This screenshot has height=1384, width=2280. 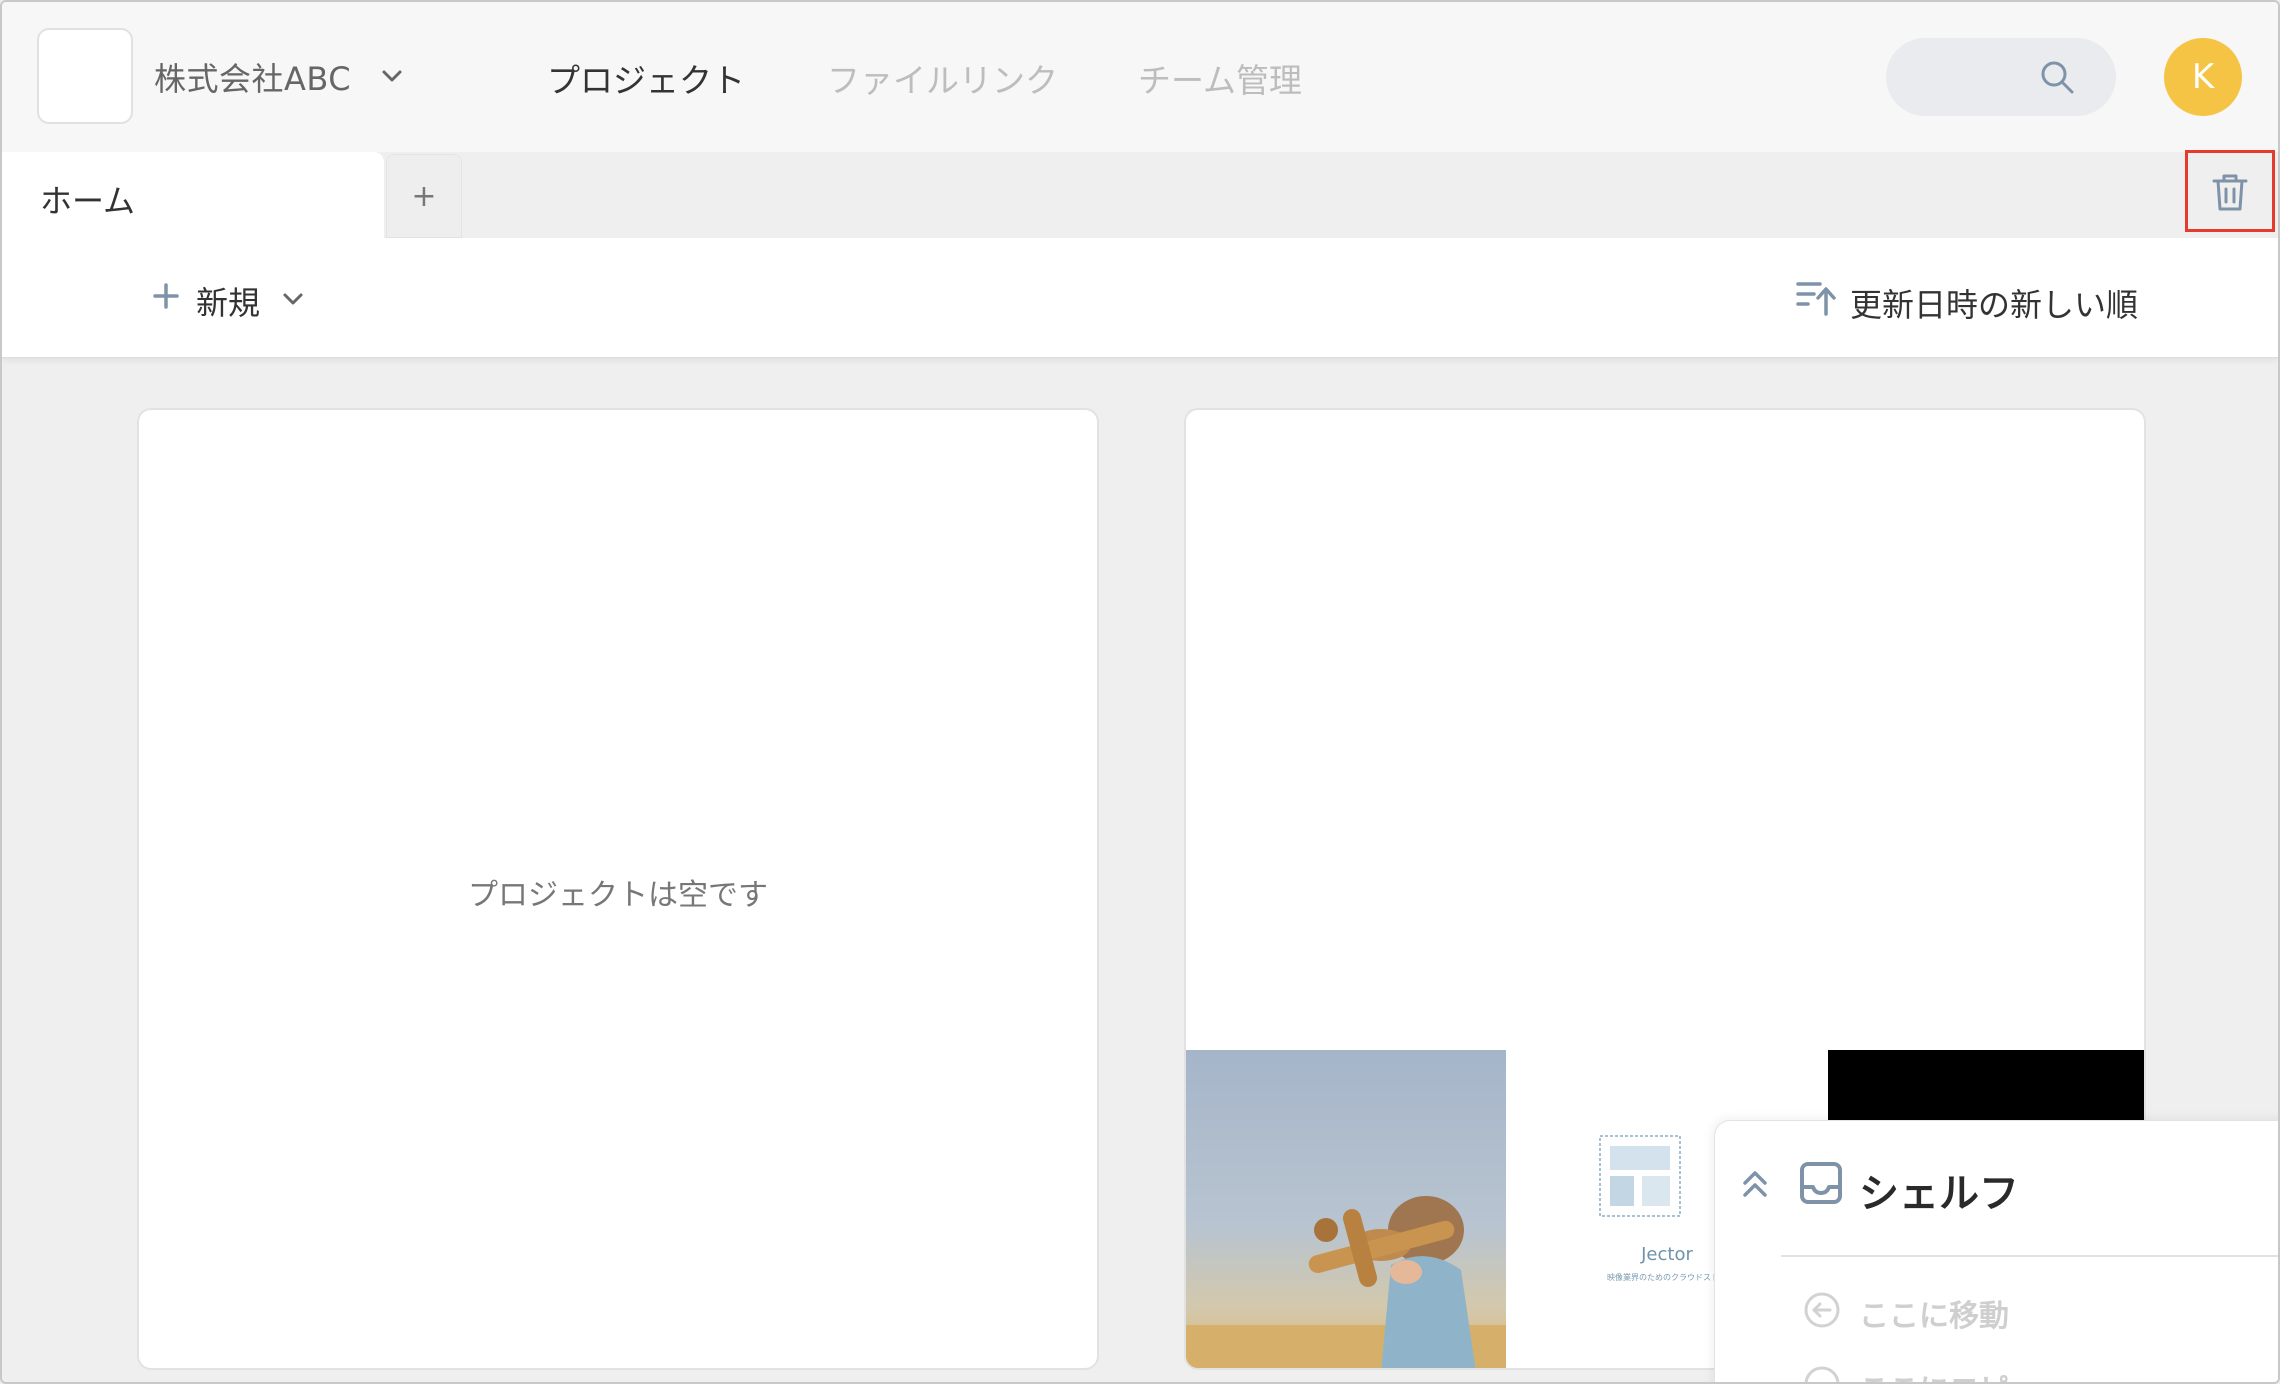 What do you see at coordinates (1821, 1183) in the screenshot?
I see `inbox-tray-icon` at bounding box center [1821, 1183].